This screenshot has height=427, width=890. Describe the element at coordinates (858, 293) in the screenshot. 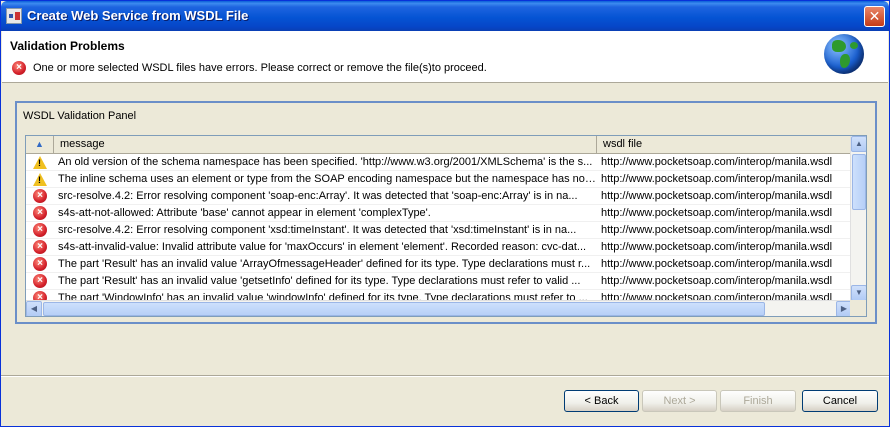

I see `scroll-down-button: ▼` at that location.